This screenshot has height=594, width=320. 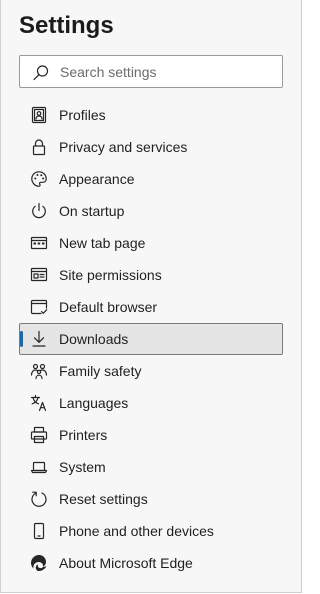 What do you see at coordinates (97, 179) in the screenshot?
I see `nav-item-label: Appearance` at bounding box center [97, 179].